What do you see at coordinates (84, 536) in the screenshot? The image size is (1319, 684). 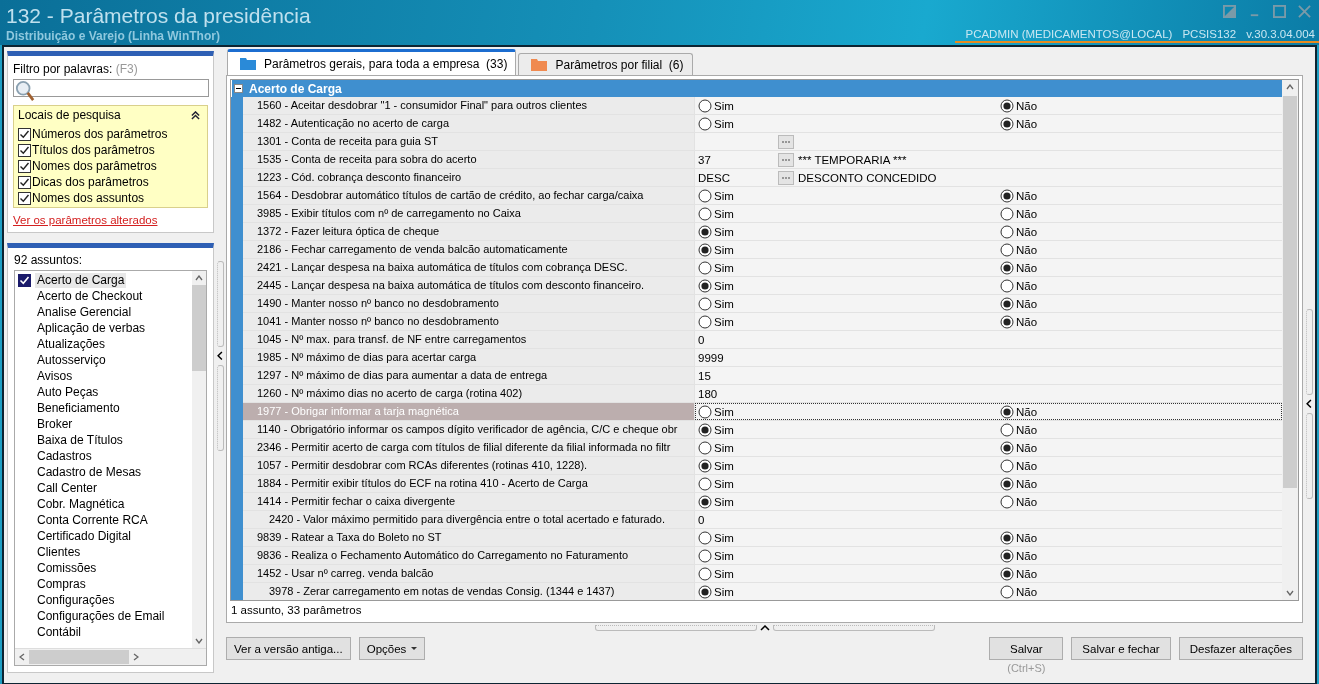 I see `subject-item: Certificado Digital` at bounding box center [84, 536].